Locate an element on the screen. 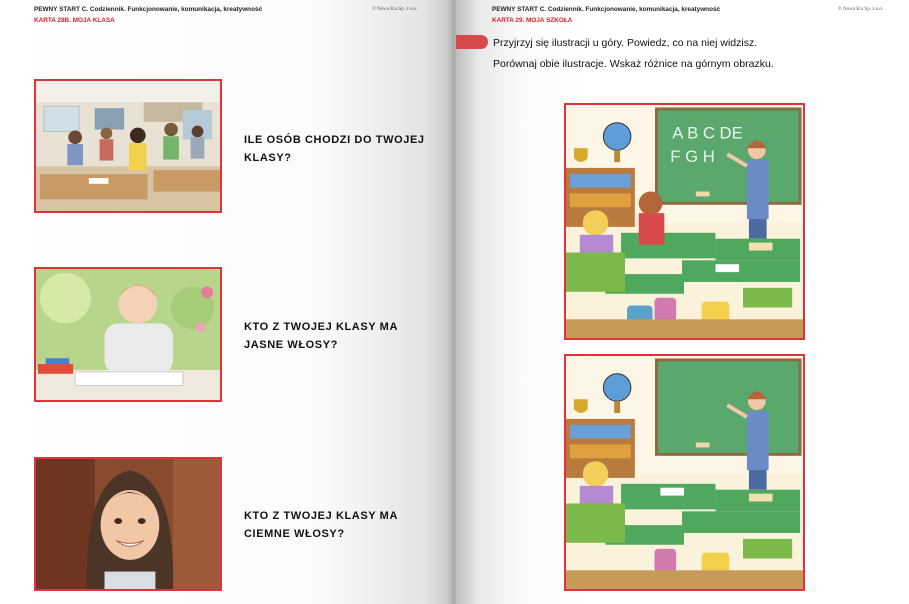 This screenshot has height=604, width=909. boy-reading-photo is located at coordinates (128, 334).